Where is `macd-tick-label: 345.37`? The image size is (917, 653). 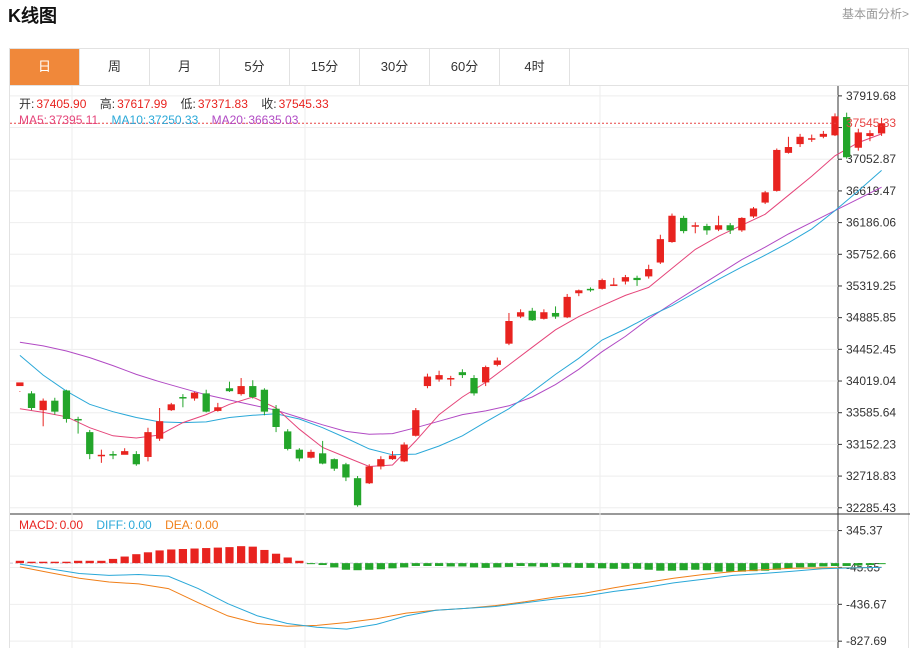
macd-tick-label: 345.37 is located at coordinates (864, 531).